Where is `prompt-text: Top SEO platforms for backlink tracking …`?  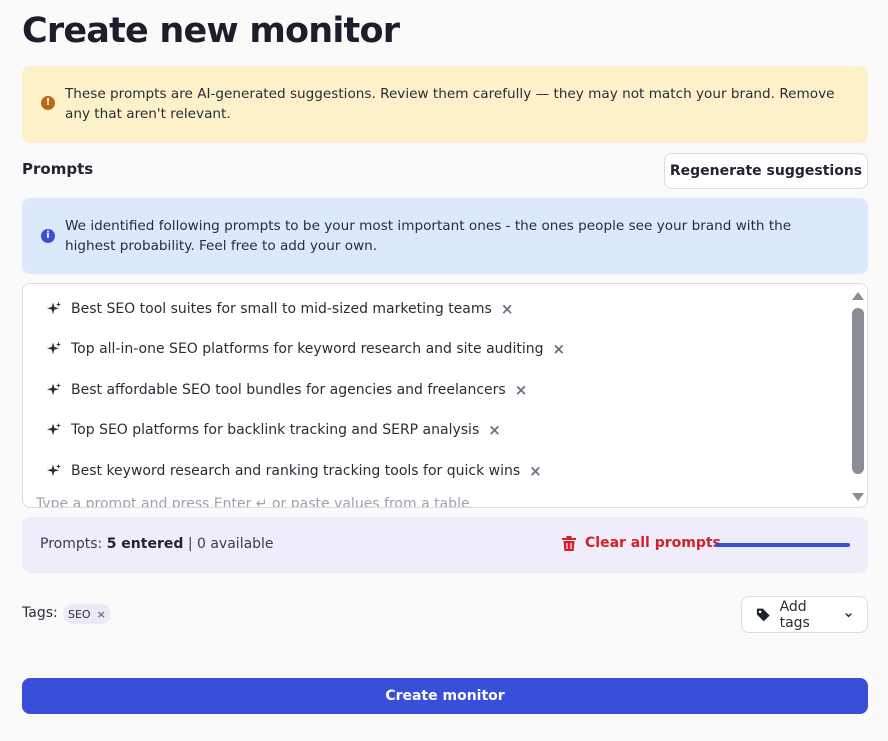
prompt-text: Top SEO platforms for backlink tracking … is located at coordinates (275, 430).